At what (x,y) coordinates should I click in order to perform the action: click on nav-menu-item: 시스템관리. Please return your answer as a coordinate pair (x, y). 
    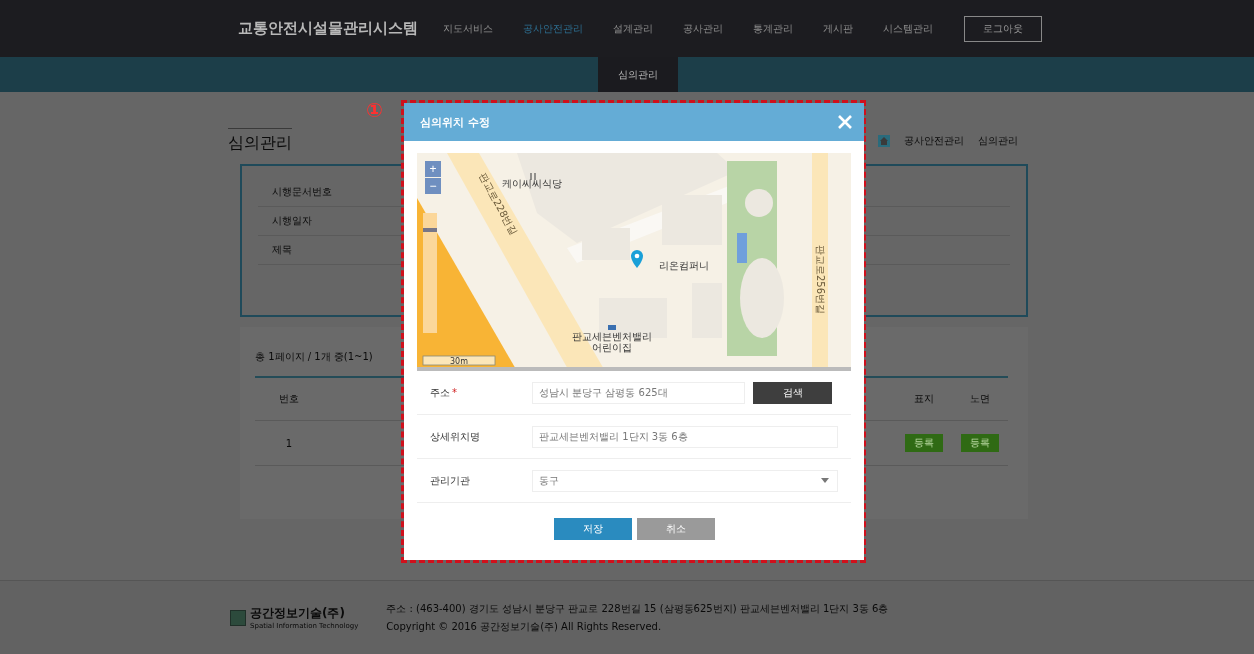
    Looking at the image, I should click on (908, 28).